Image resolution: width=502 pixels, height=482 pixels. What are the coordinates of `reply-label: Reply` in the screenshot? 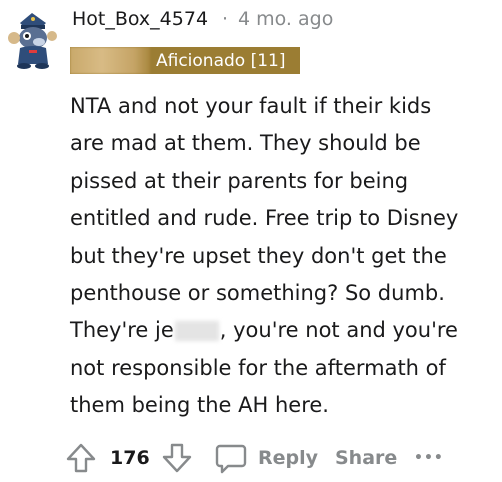 It's located at (288, 458).